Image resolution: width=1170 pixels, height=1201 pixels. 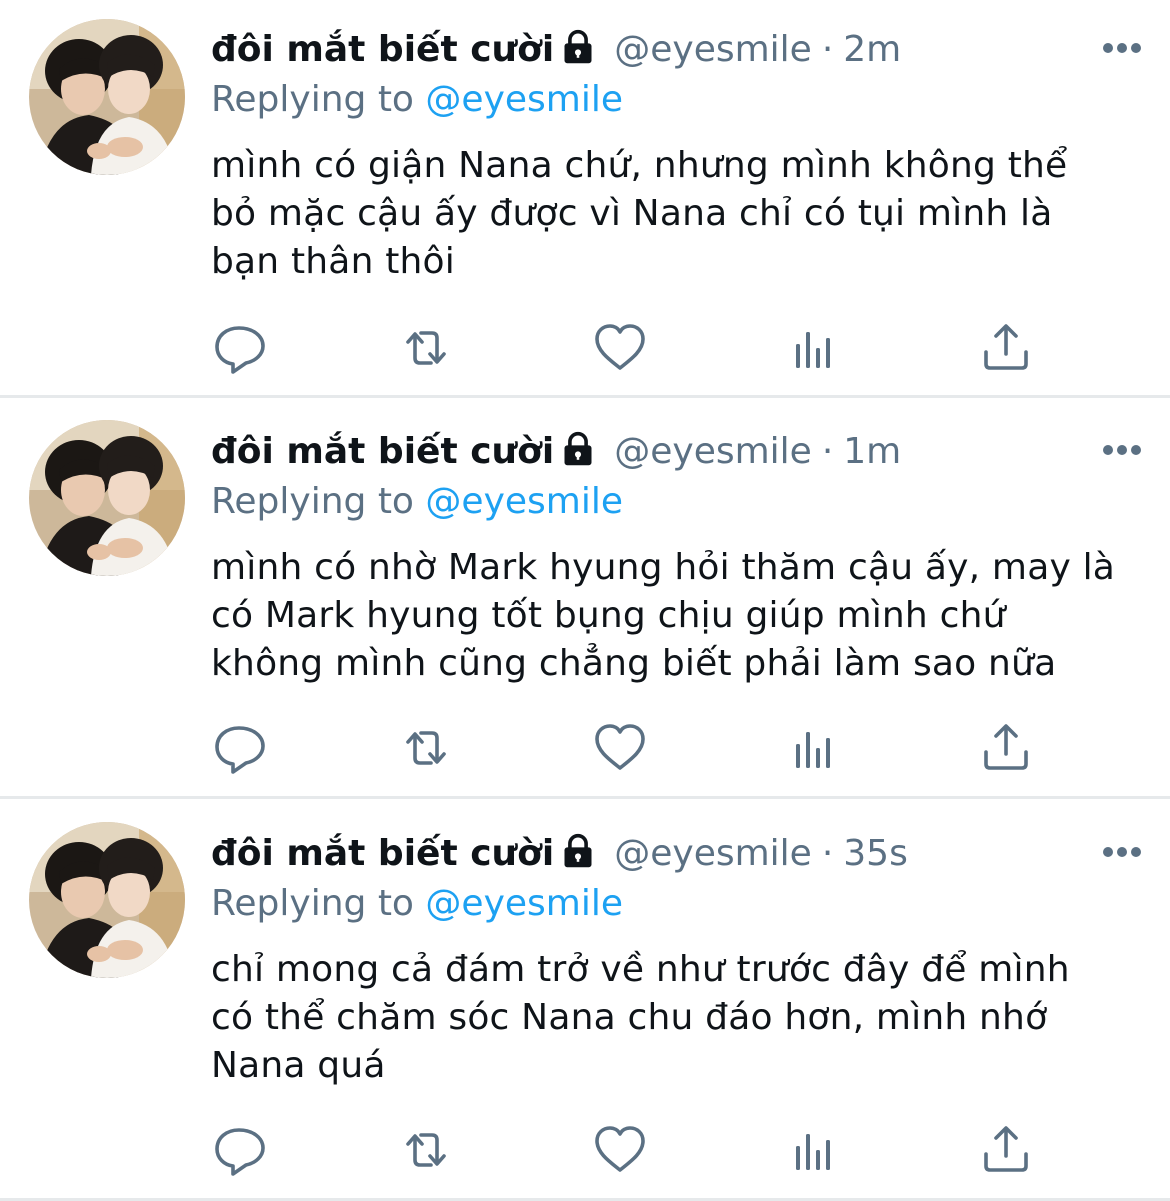 I want to click on tweet-text-line: Nana quá, so click(x=298, y=1065).